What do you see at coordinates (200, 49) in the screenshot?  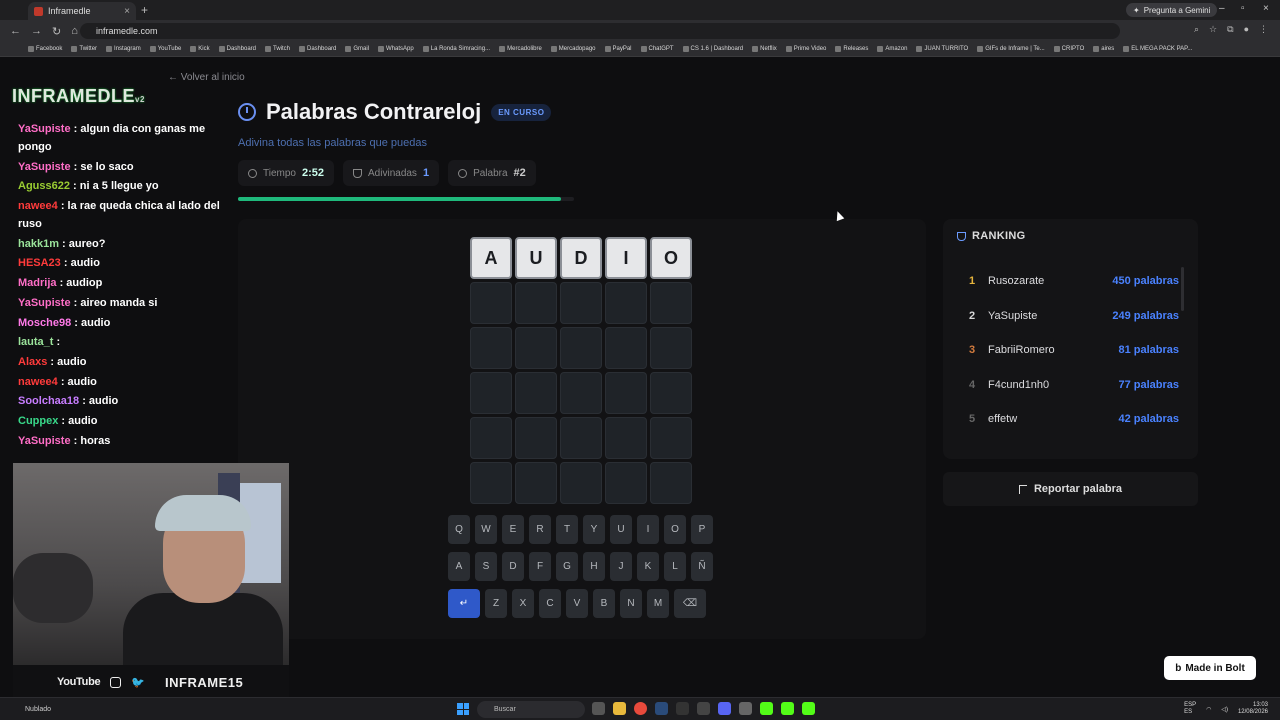 I see `bookmark-item: Kick` at bounding box center [200, 49].